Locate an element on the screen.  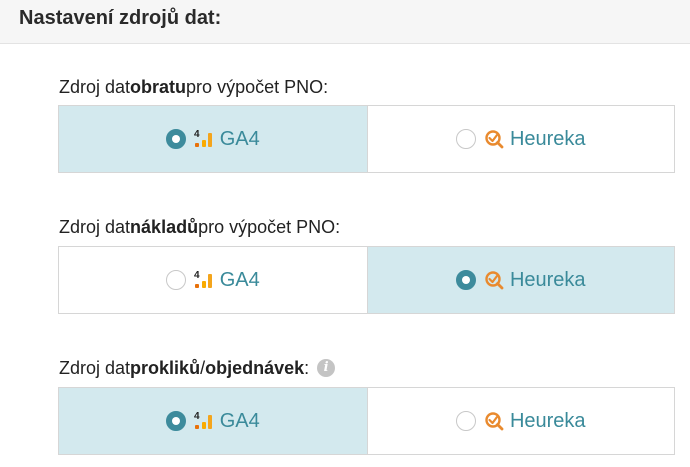
costs-source-toggle: 4 GA4 Heureka is located at coordinates (366, 280).